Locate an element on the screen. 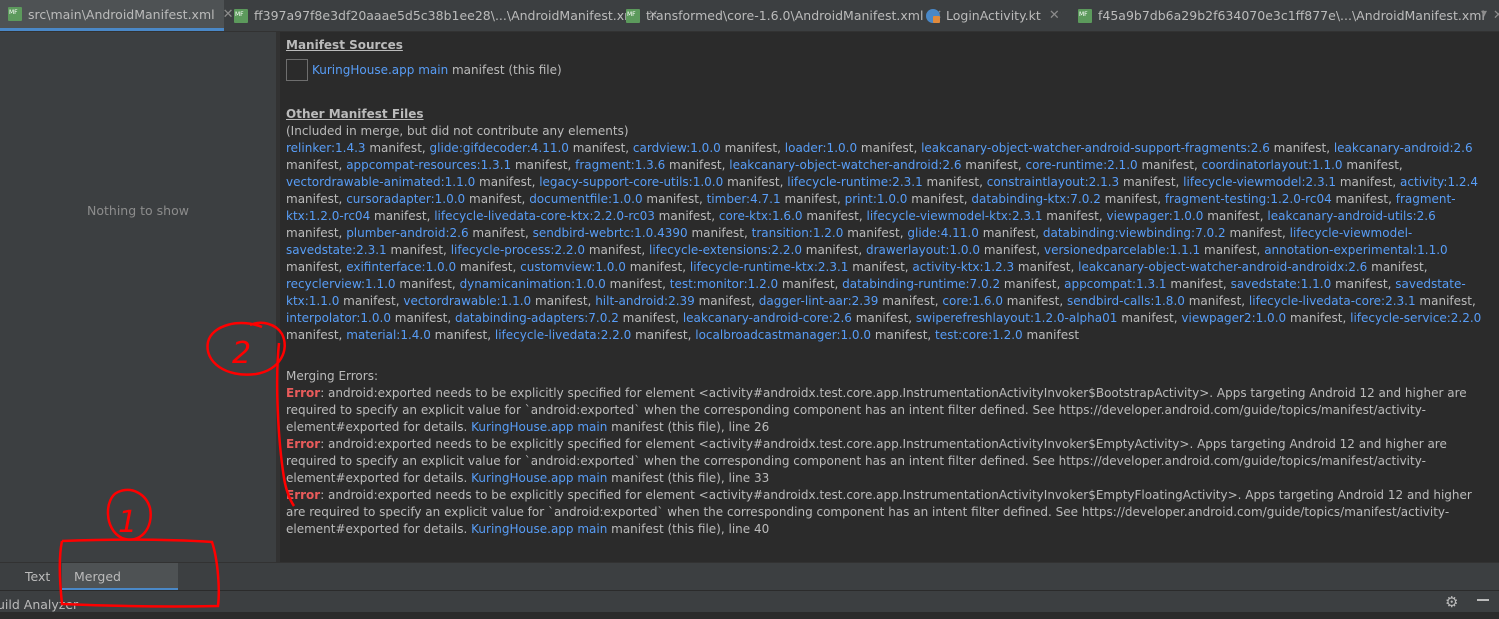  manifest-dependency-link: cardview:1.0.0 is located at coordinates (677, 148).